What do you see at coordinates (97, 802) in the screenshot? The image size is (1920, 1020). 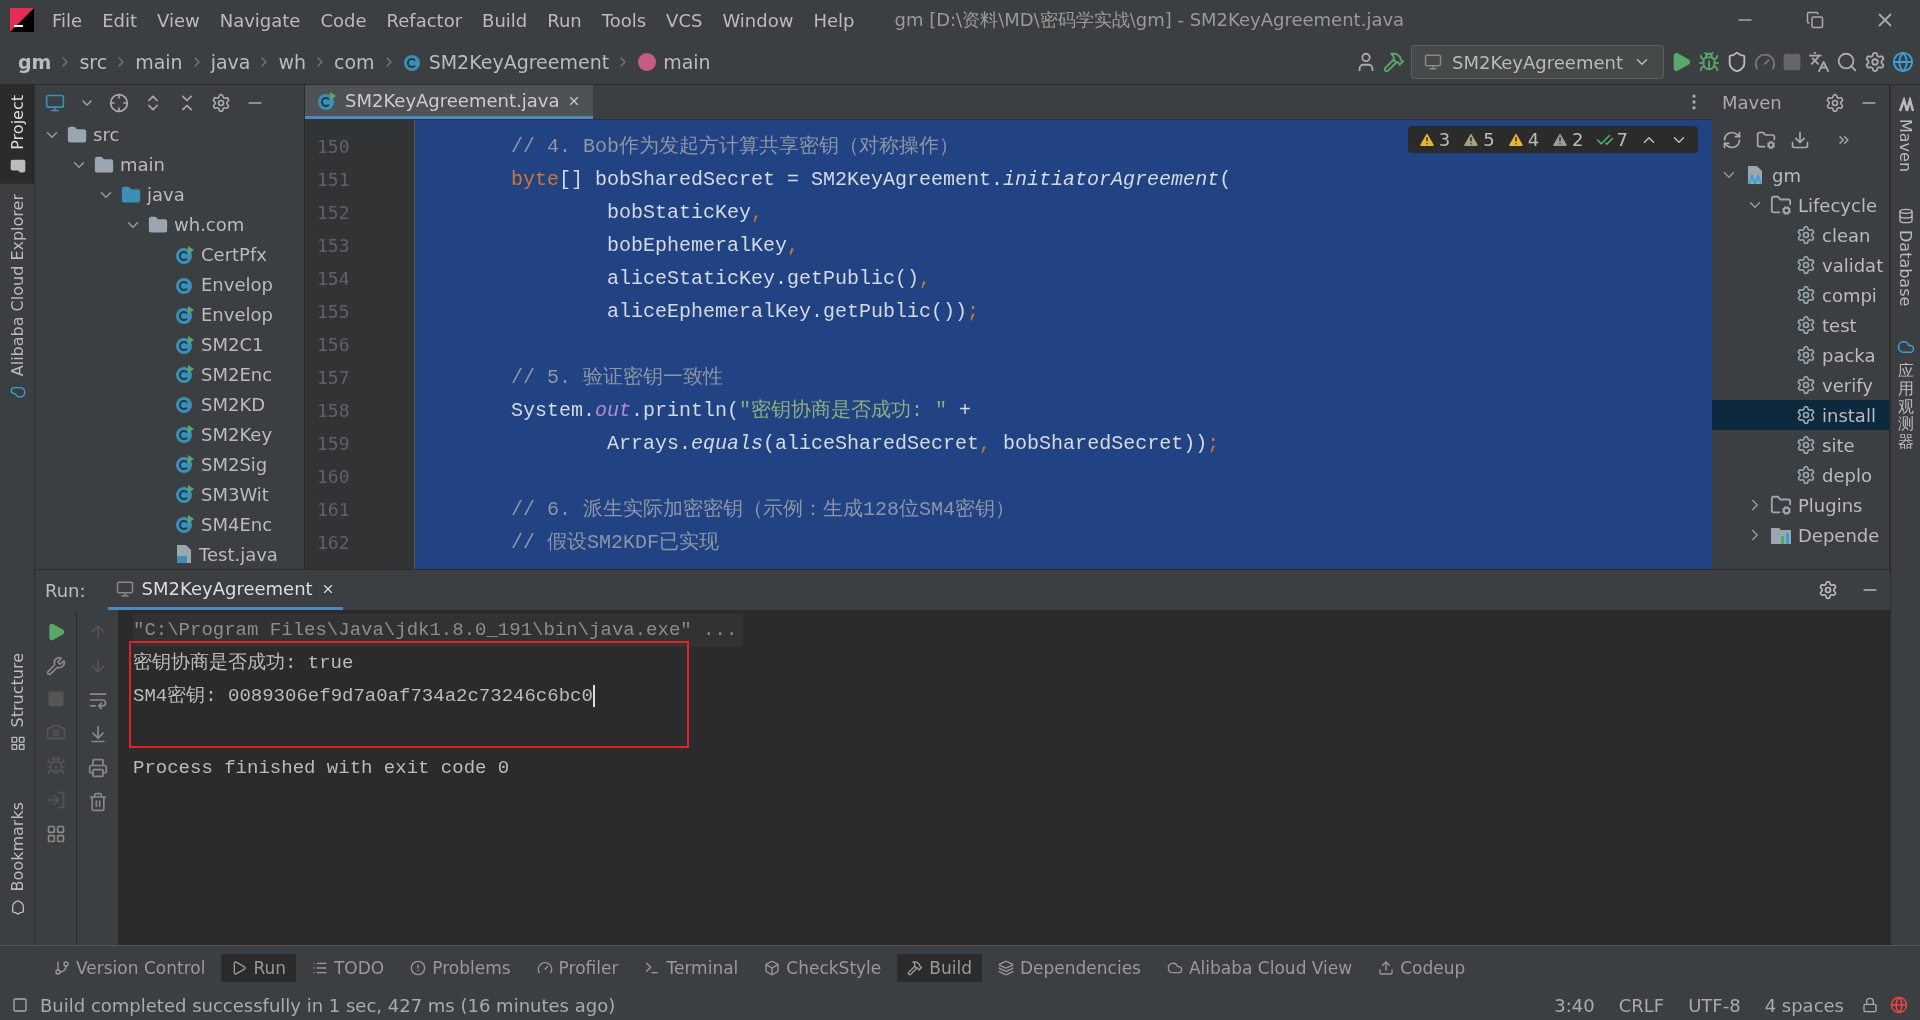 I see `trash-icon` at bounding box center [97, 802].